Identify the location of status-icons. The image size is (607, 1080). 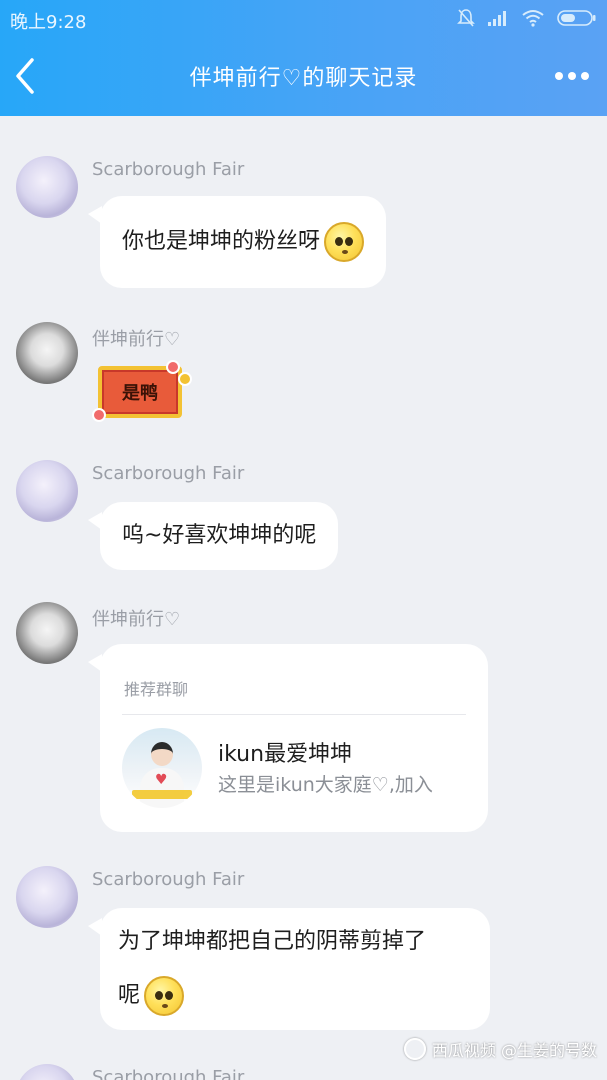
(527, 18).